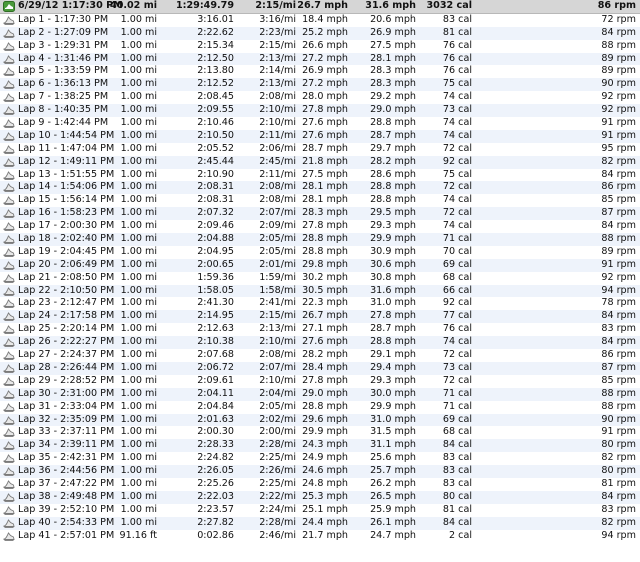 This screenshot has width=640, height=562. Describe the element at coordinates (215, 135) in the screenshot. I see `lap-time: 2:10.50` at that location.